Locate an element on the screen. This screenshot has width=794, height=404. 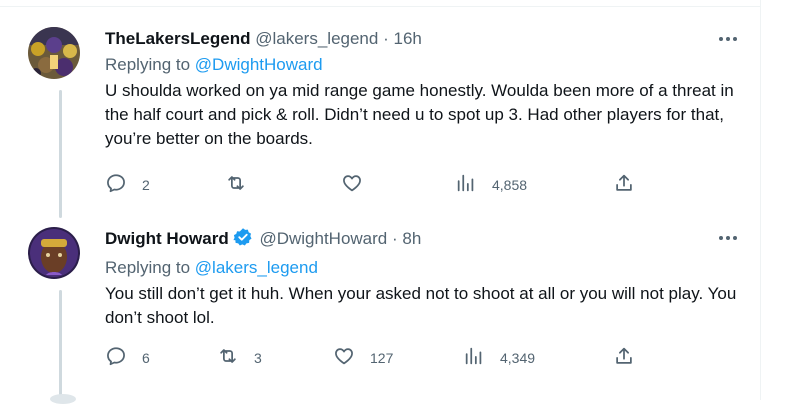
like-button: 127 is located at coordinates (363, 357).